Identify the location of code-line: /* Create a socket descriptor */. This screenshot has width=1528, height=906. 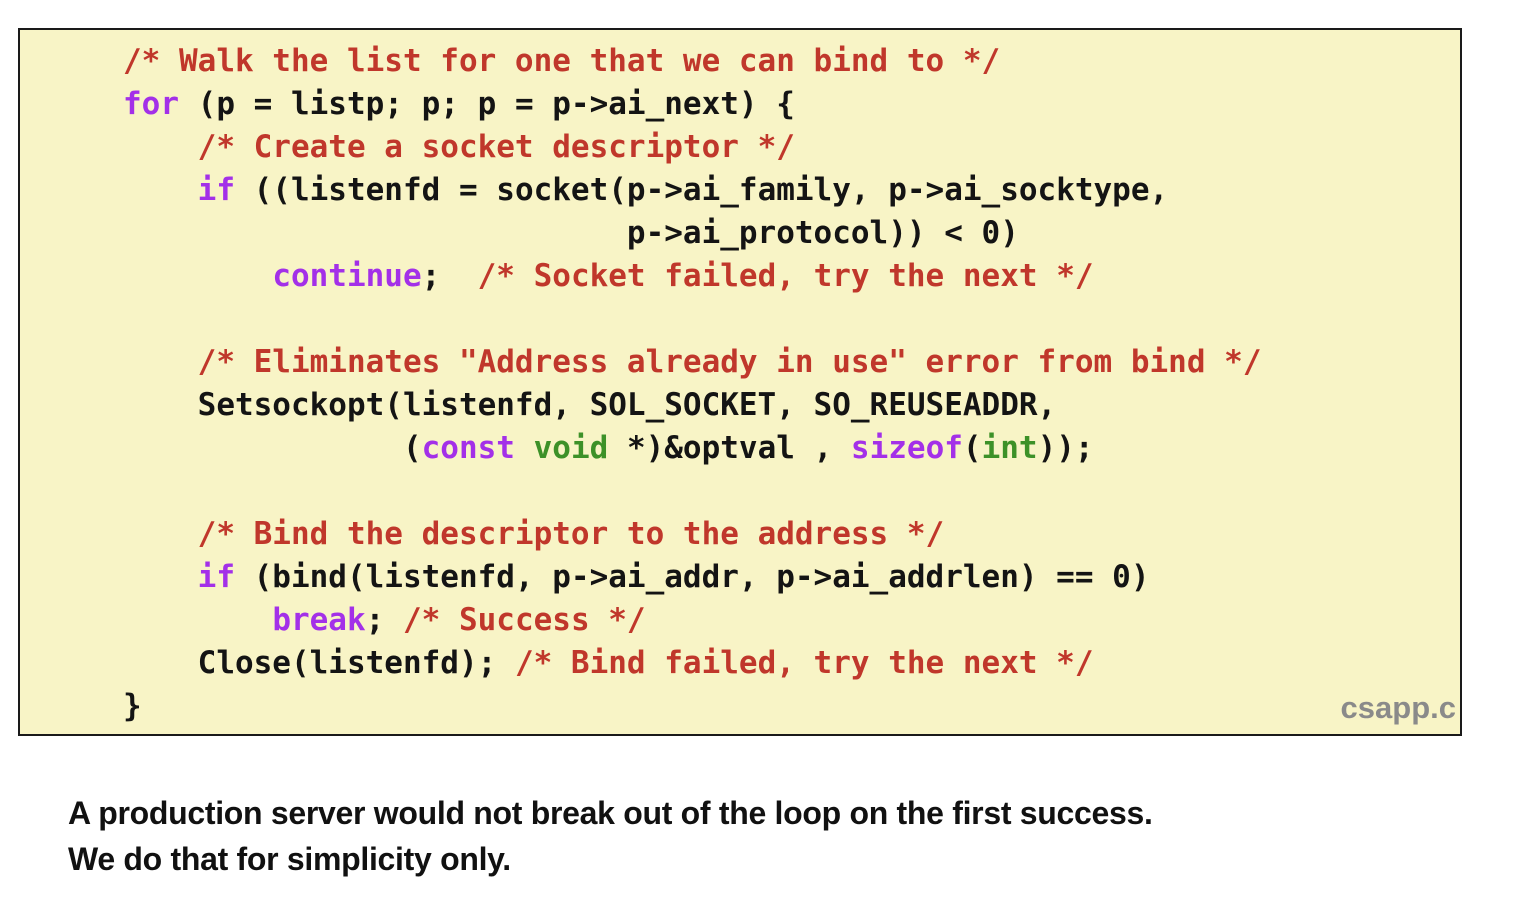
(692, 147).